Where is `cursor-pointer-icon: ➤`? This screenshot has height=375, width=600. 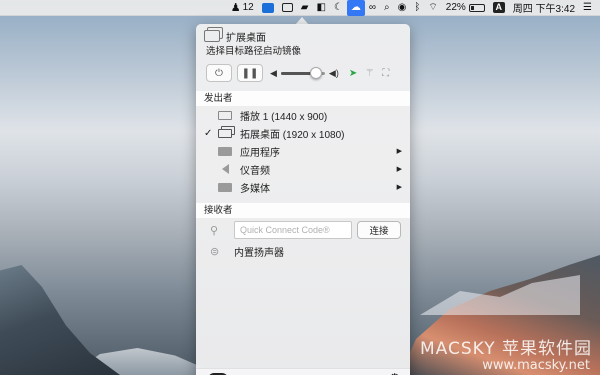 cursor-pointer-icon: ➤ is located at coordinates (353, 73).